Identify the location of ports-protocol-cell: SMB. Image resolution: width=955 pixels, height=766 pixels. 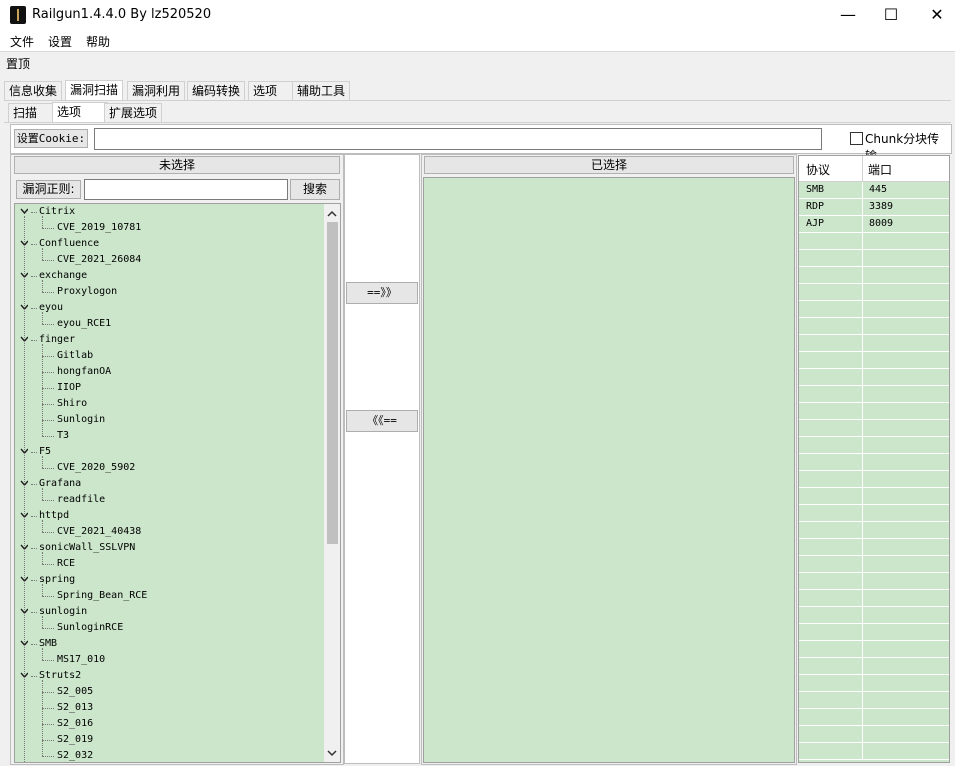
(815, 189).